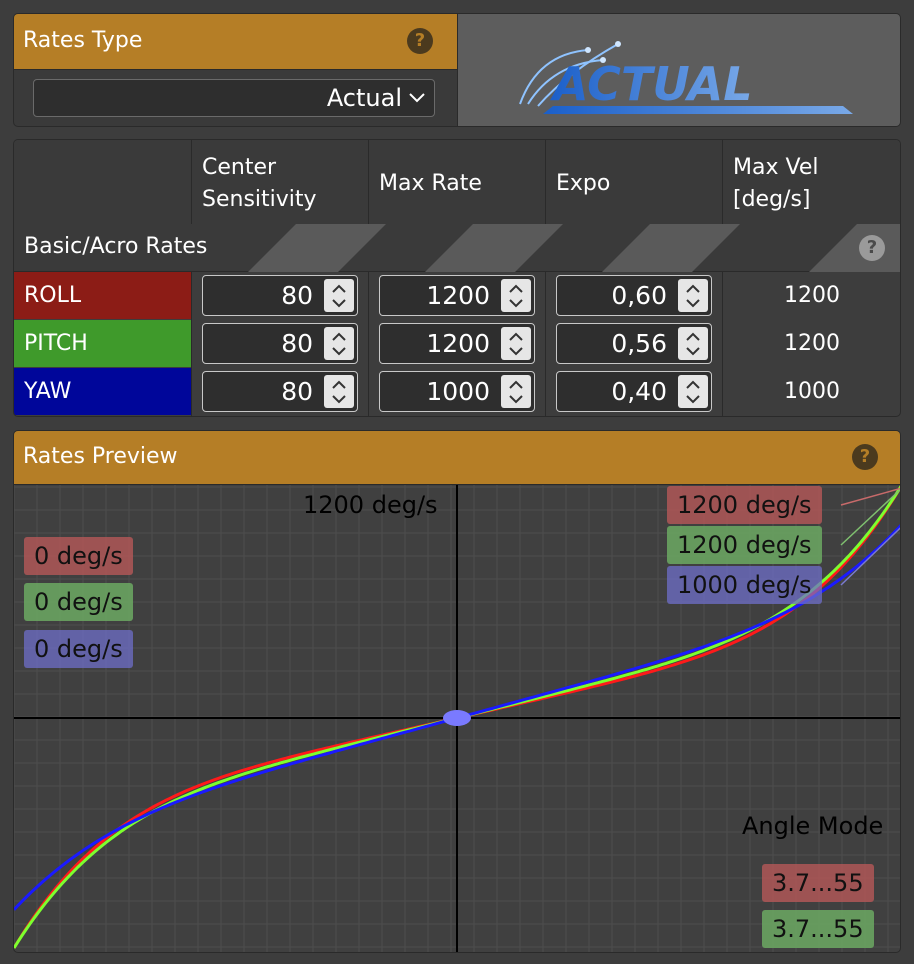 Image resolution: width=914 pixels, height=964 pixels. What do you see at coordinates (102, 295) in the screenshot?
I see `axis-label-roll: ROLL` at bounding box center [102, 295].